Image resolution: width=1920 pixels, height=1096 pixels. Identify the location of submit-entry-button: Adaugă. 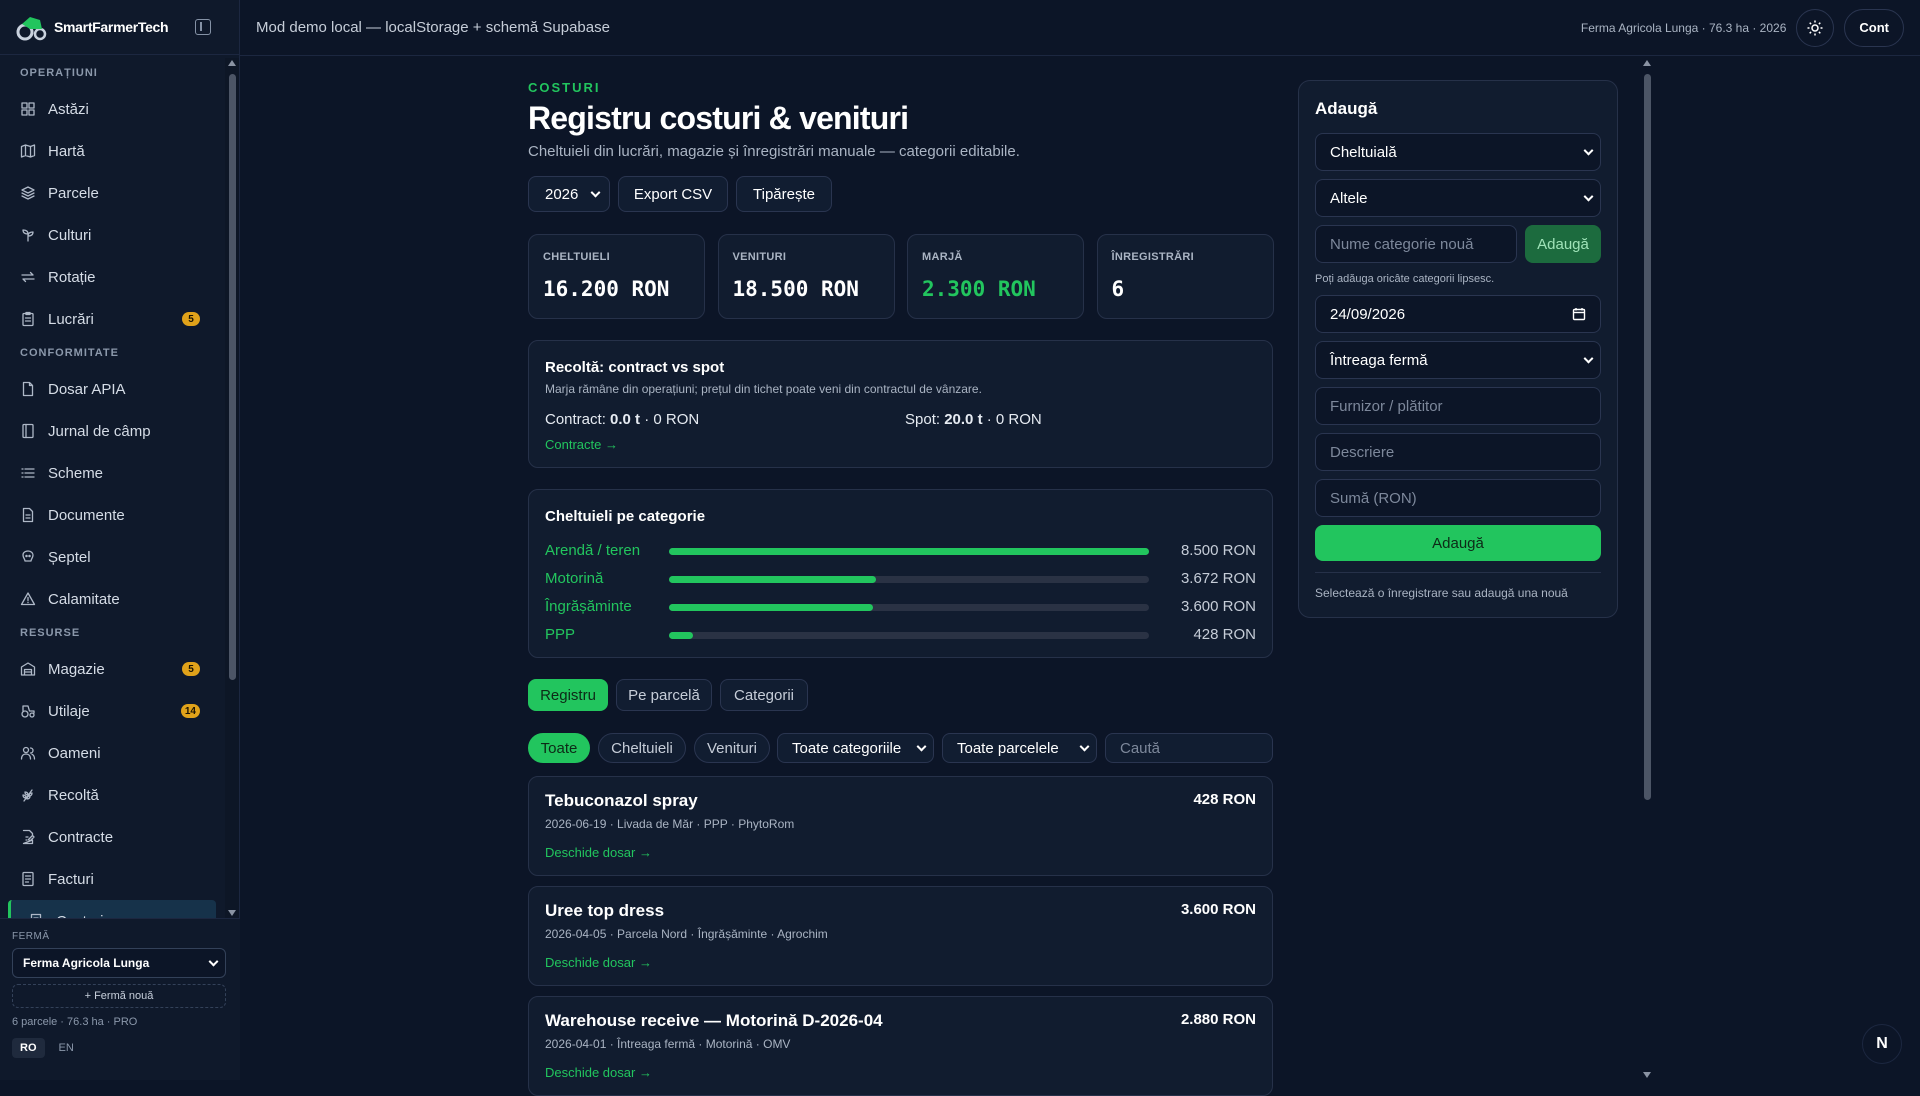
(1458, 543).